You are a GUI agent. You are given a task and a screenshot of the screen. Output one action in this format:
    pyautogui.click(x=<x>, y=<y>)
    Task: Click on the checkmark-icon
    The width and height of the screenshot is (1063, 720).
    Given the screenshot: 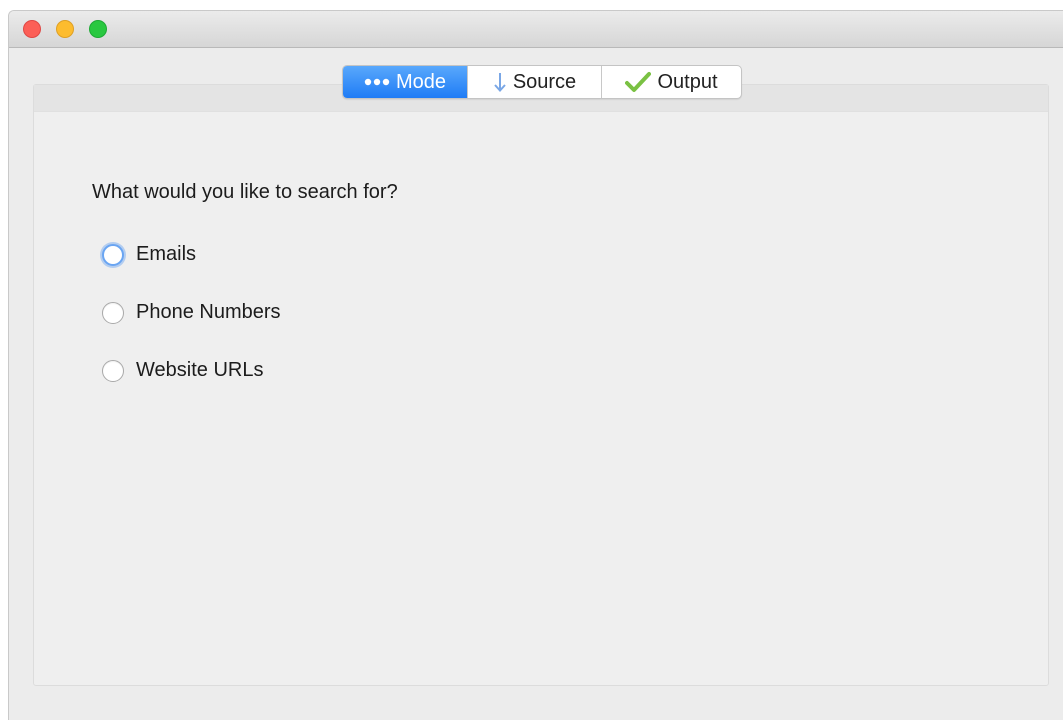 What is the action you would take?
    pyautogui.click(x=638, y=82)
    